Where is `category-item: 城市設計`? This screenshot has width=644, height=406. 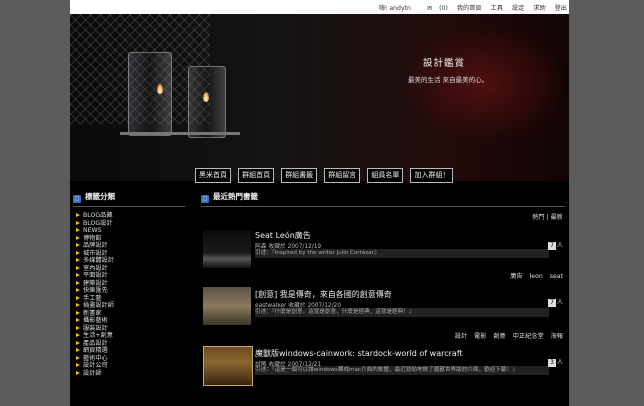
category-item: 城市設計 is located at coordinates (131, 254).